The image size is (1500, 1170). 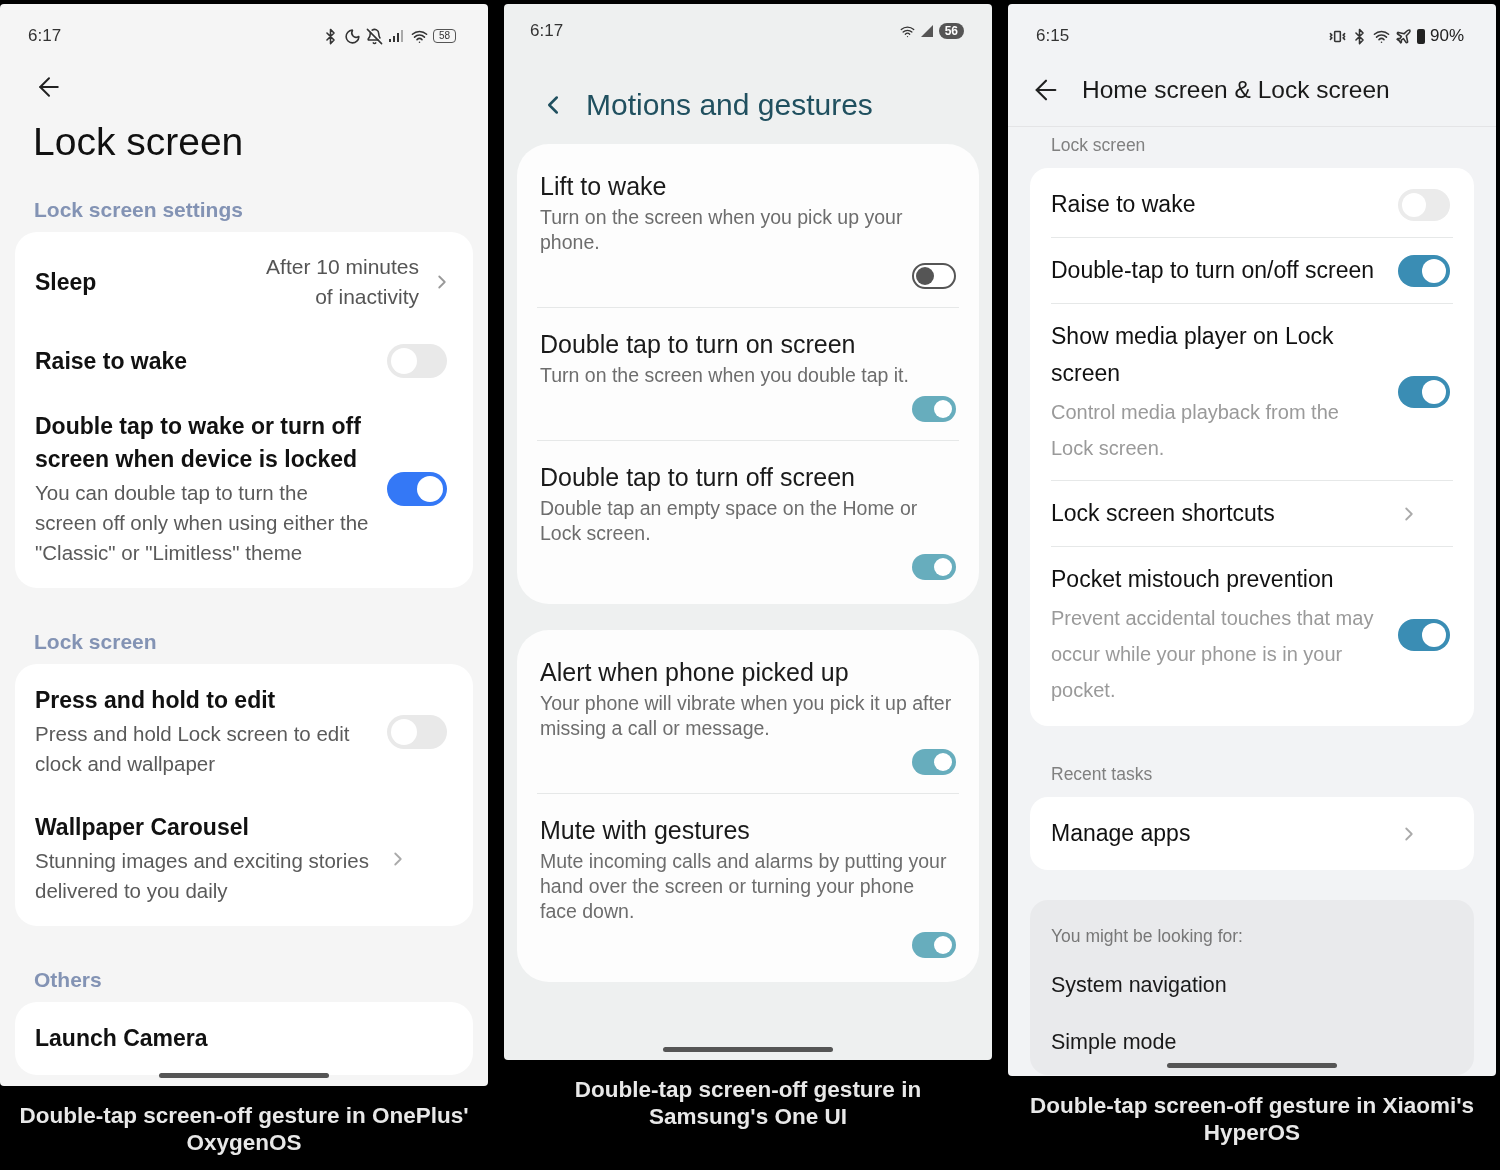 What do you see at coordinates (202, 876) in the screenshot?
I see `setting-description: Stunning images and exciting stories delivered to you daily` at bounding box center [202, 876].